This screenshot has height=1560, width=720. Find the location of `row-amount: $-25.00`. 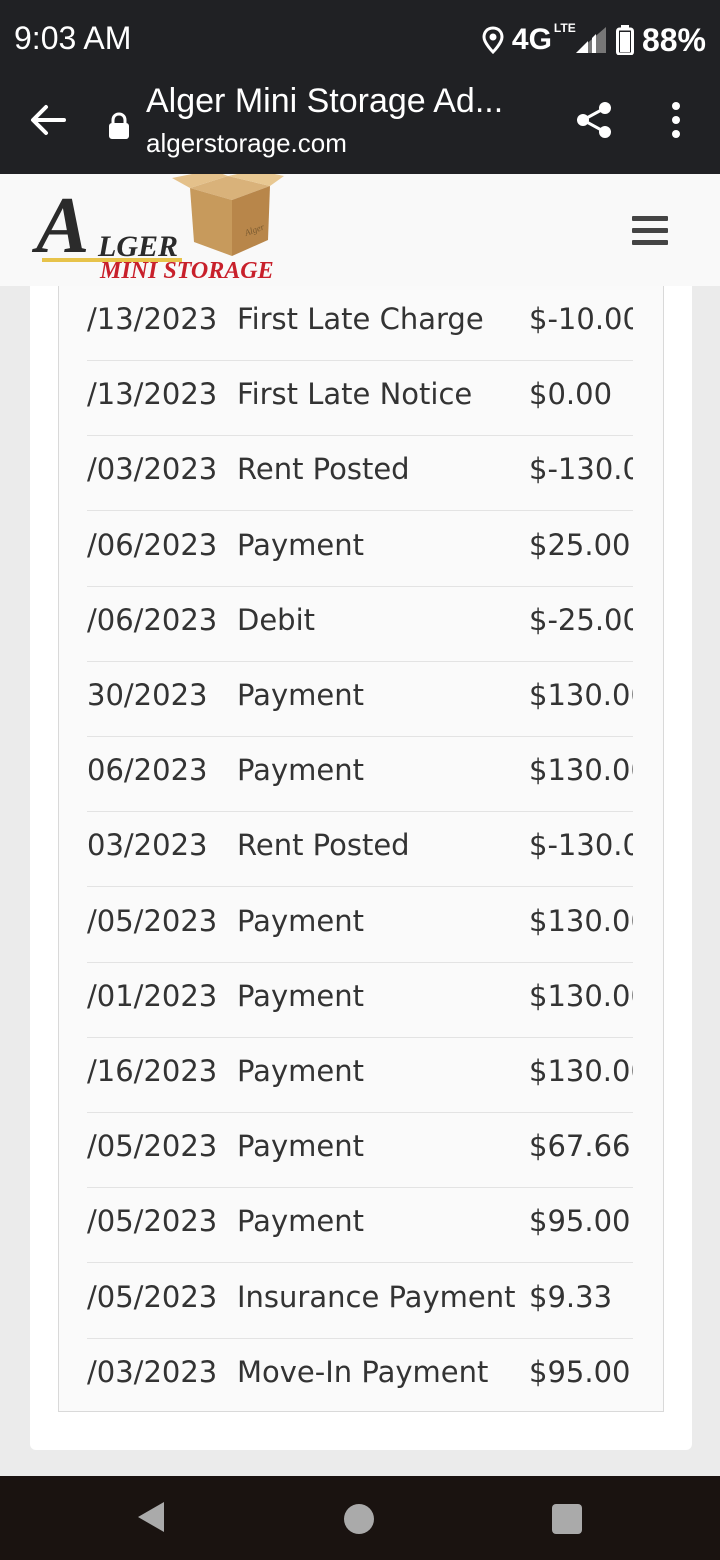

row-amount: $-25.00 is located at coordinates (581, 619).